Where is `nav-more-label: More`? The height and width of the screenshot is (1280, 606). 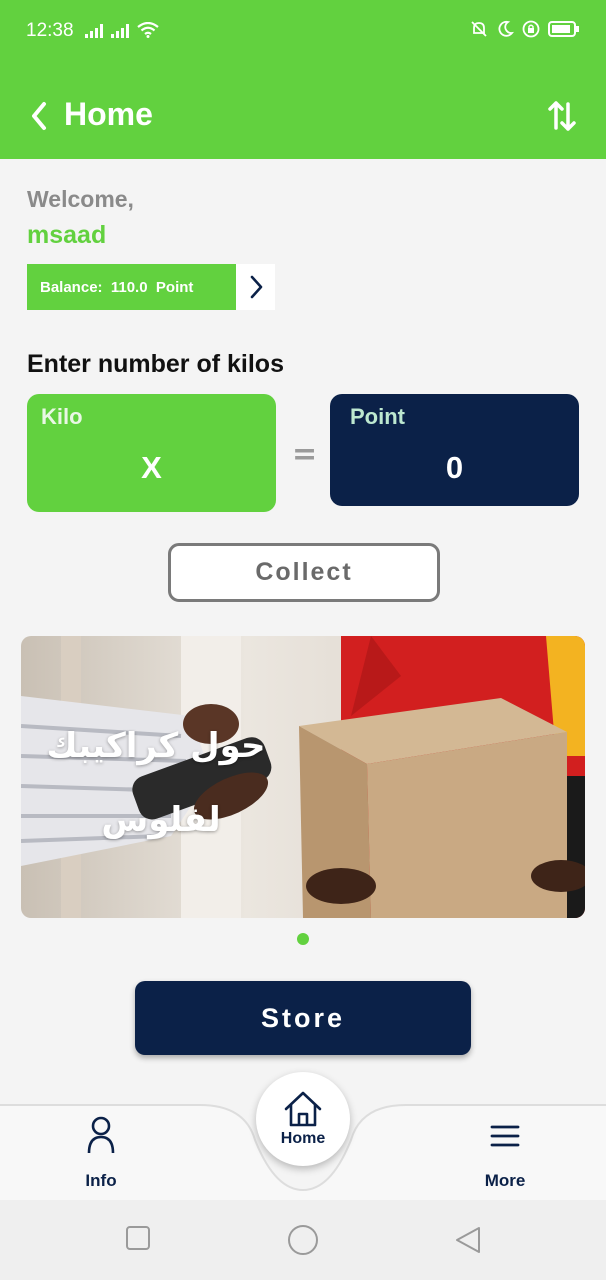
nav-more-label: More is located at coordinates (505, 1180).